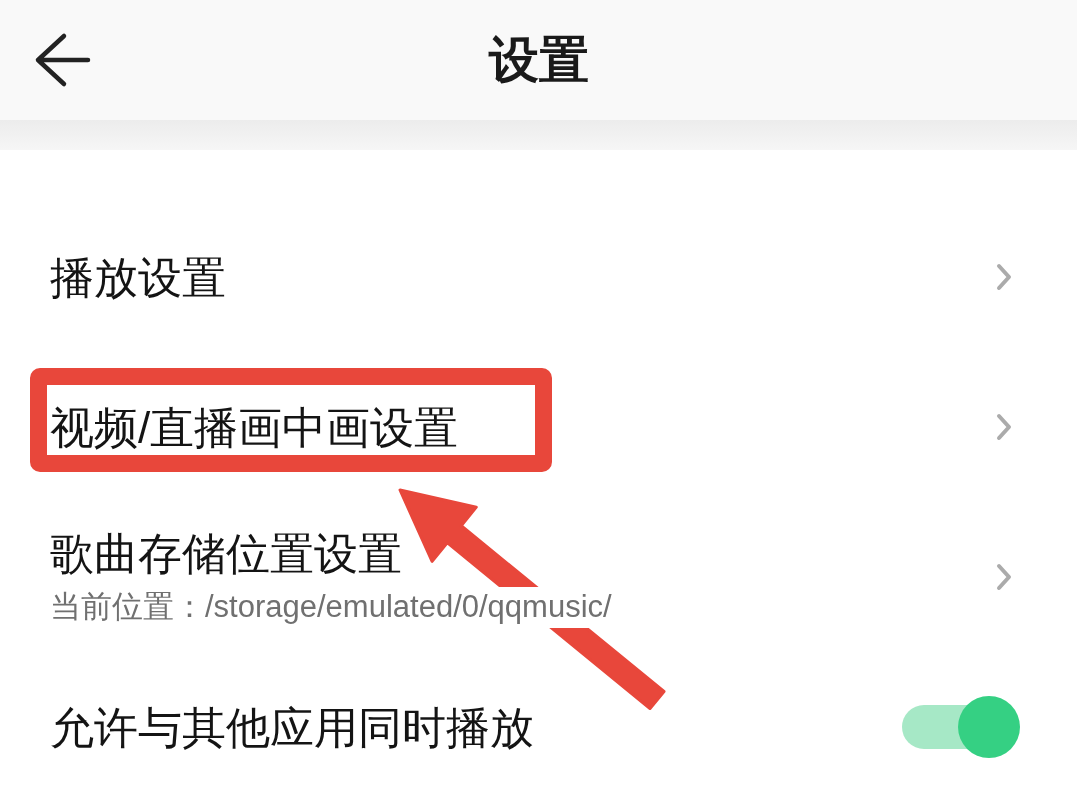 Image resolution: width=1077 pixels, height=807 pixels. I want to click on setting-label: 歌曲存储位置设置, so click(226, 554).